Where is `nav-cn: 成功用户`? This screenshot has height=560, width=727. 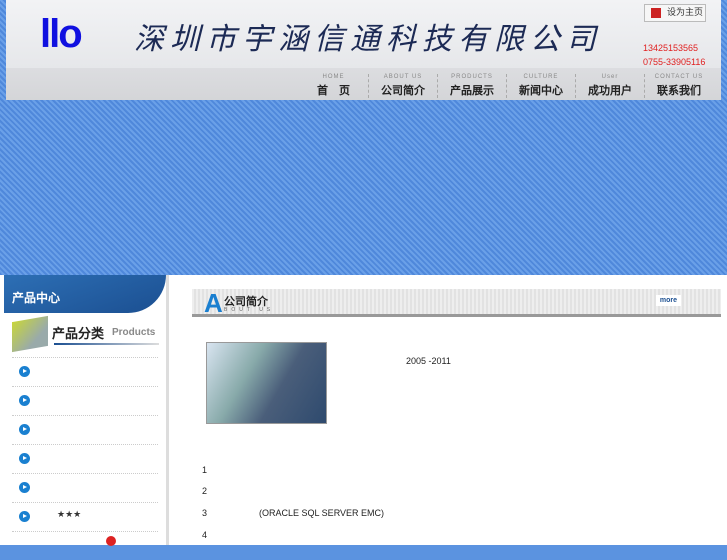
nav-cn: 成功用户 is located at coordinates (610, 90).